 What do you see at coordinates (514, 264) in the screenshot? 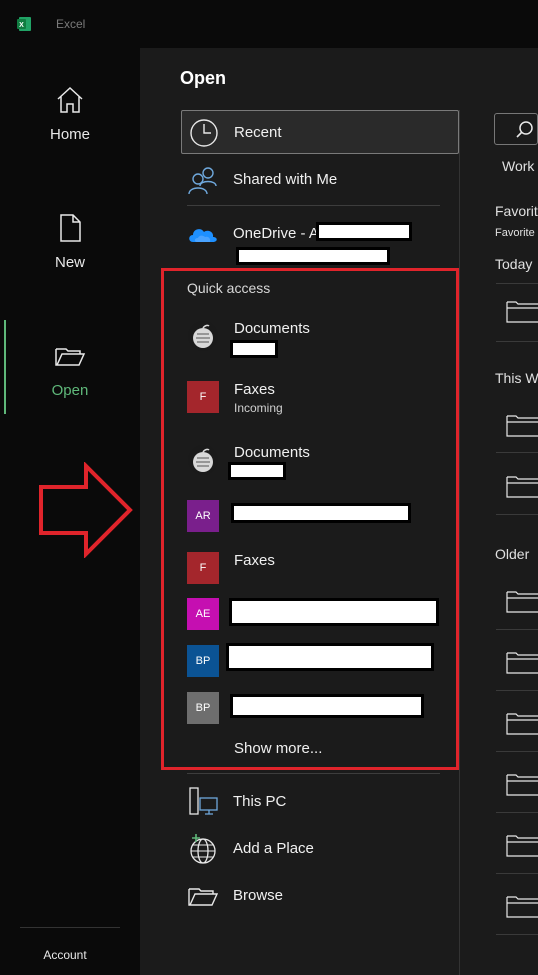
I see `group-today: Today` at bounding box center [514, 264].